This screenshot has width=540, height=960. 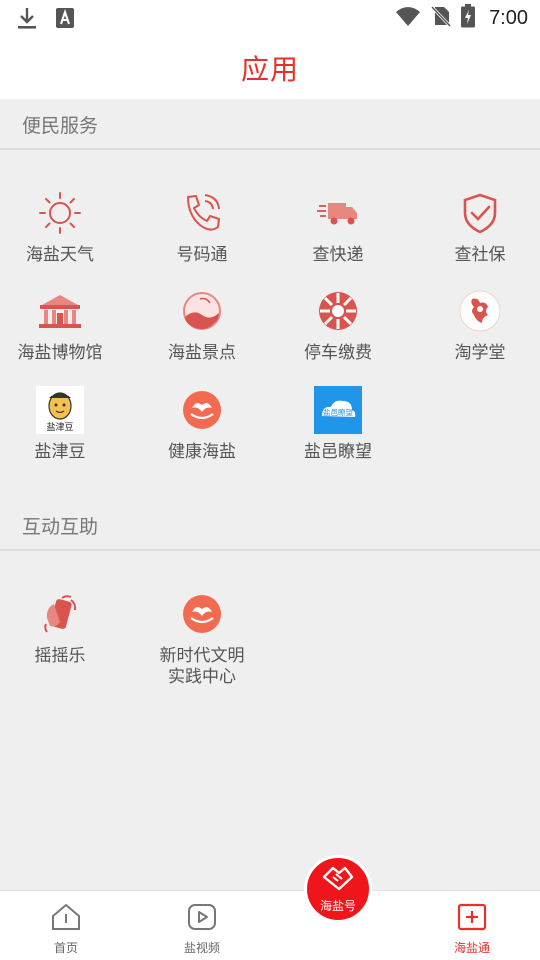 I want to click on plus-box-icon, so click(x=472, y=919).